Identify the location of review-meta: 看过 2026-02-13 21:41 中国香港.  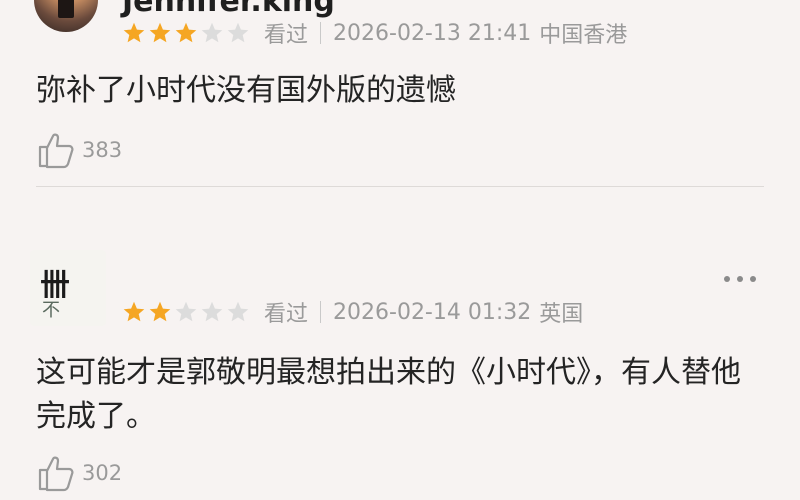
(374, 33).